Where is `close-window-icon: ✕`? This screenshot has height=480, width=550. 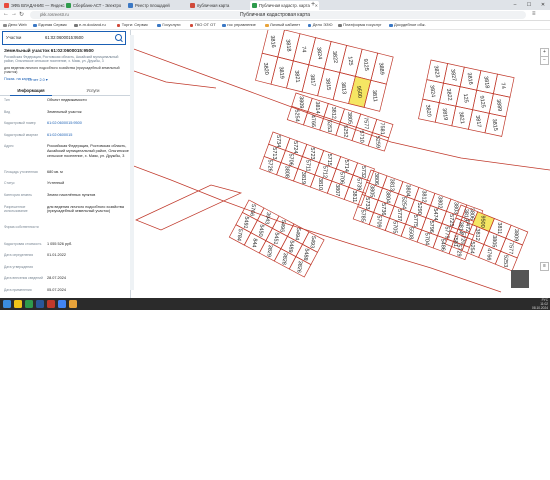
close-window-icon: ✕ is located at coordinates (543, 5).